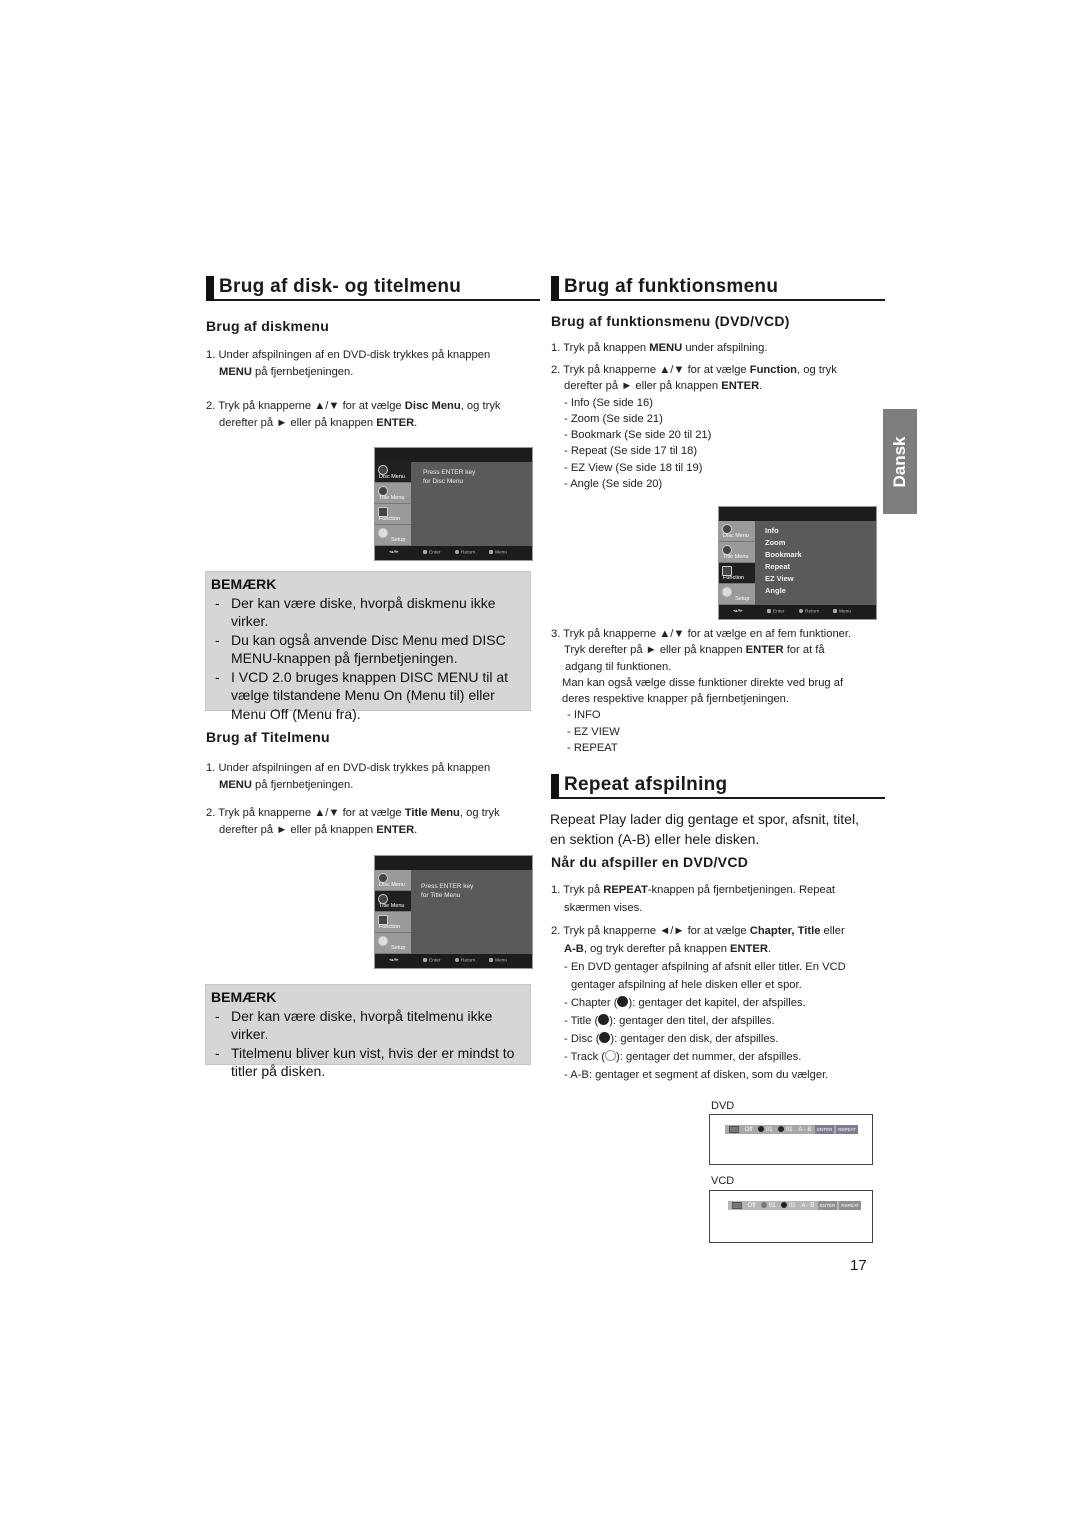 The height and width of the screenshot is (1528, 1080). What do you see at coordinates (393, 922) in the screenshot?
I see `osd-tab-function: Function` at bounding box center [393, 922].